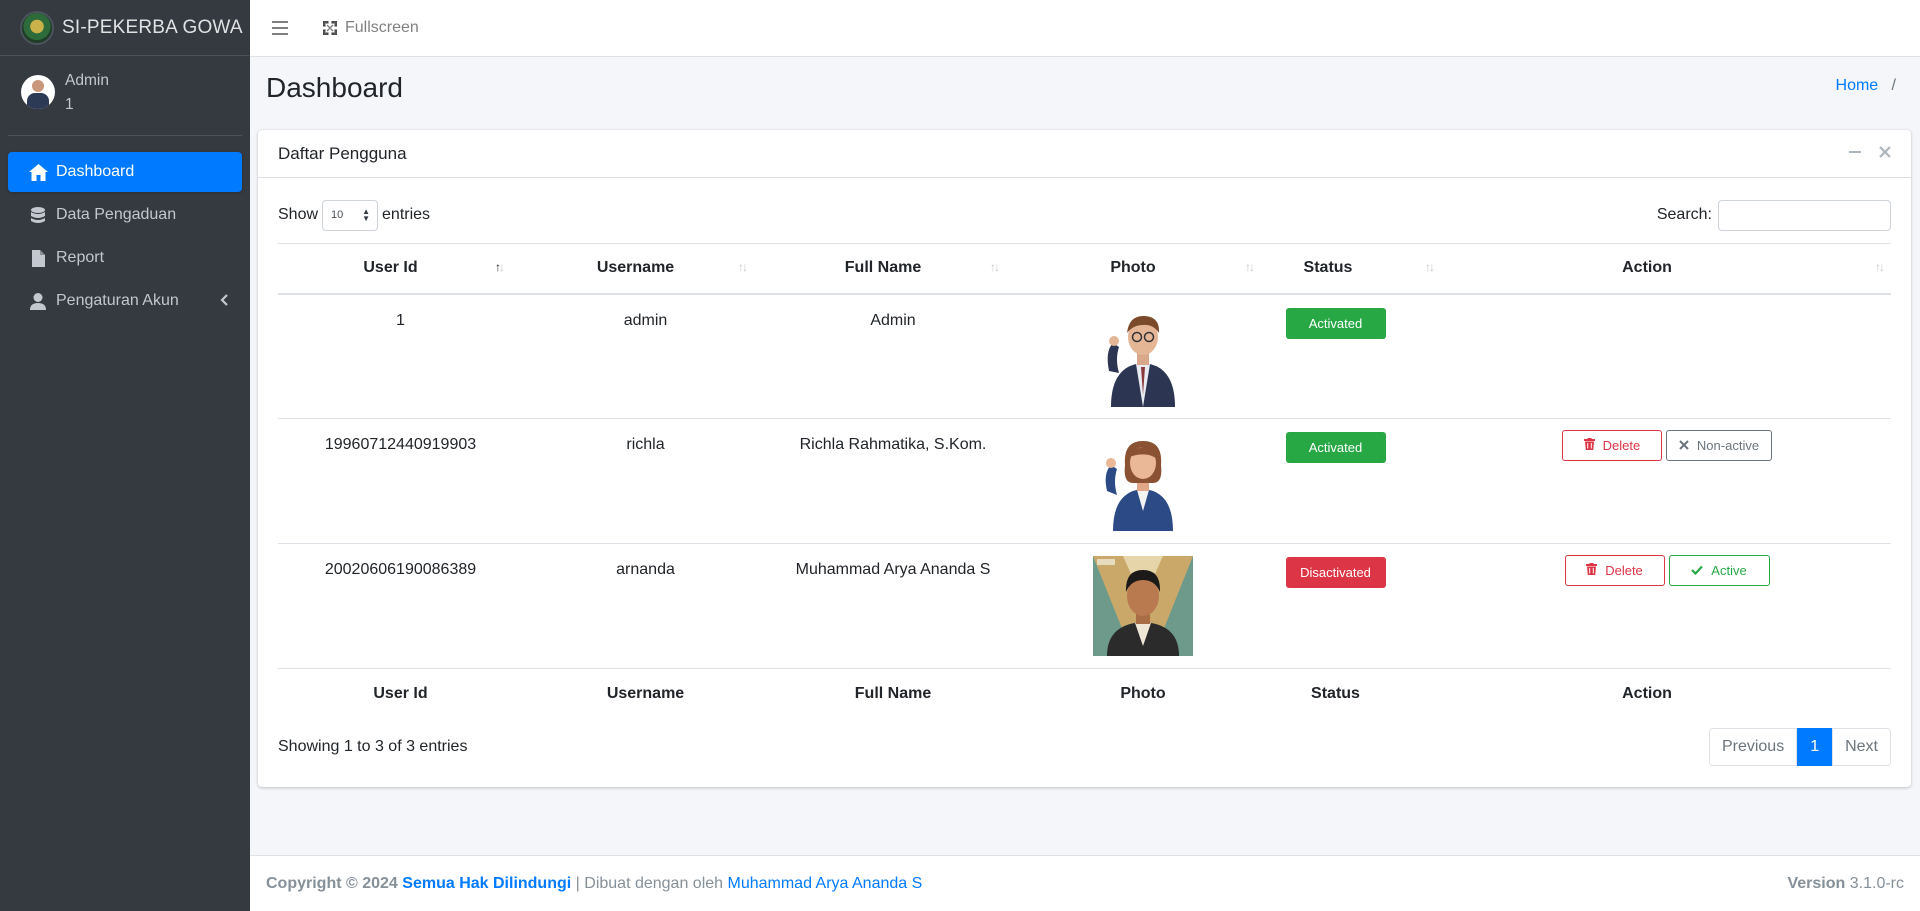 The height and width of the screenshot is (911, 1920). I want to click on top-navbar: Fullscreen, so click(1085, 28).